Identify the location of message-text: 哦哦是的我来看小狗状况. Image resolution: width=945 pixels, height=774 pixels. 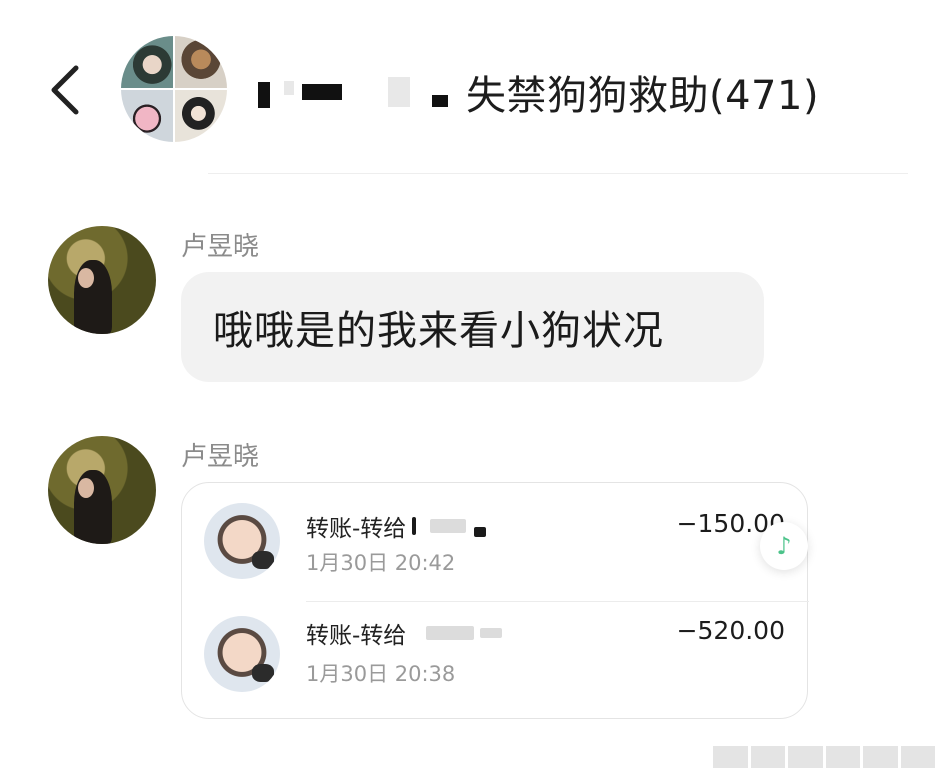
(438, 331).